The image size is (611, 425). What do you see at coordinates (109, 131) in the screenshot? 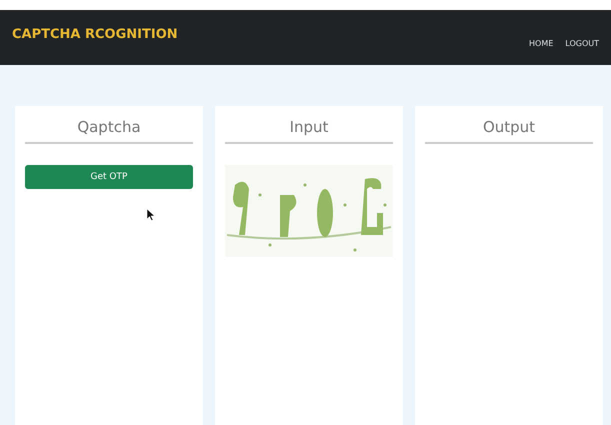
I see `panel-title: Qaptcha` at bounding box center [109, 131].